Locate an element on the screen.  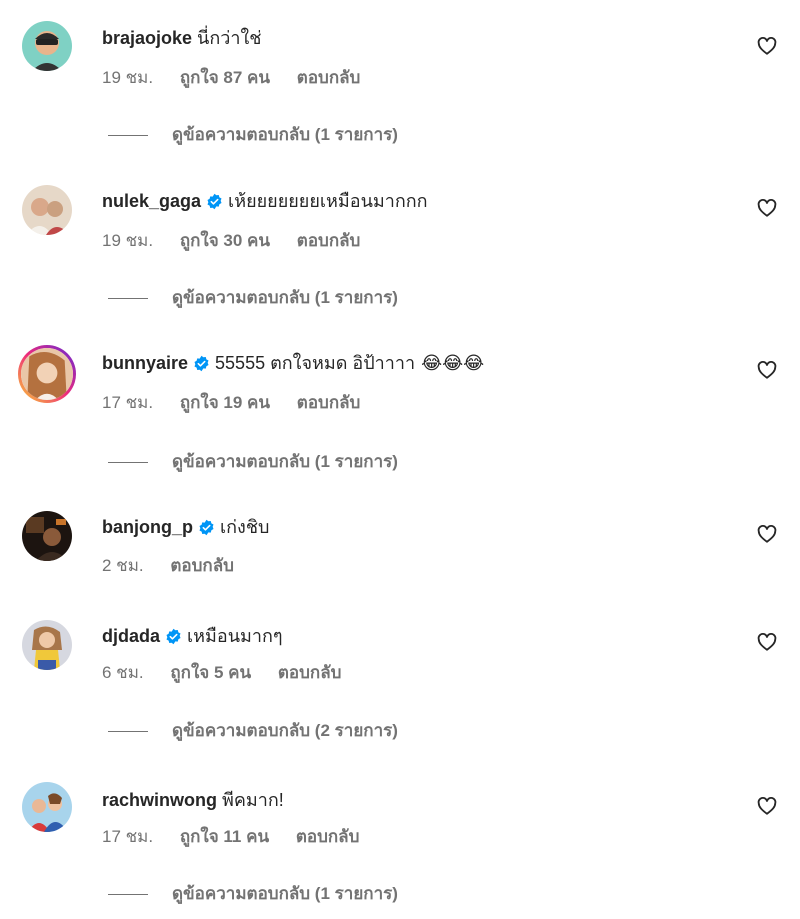
comment-line: banjong_p เก่งชิบ is located at coordinates (185, 527).